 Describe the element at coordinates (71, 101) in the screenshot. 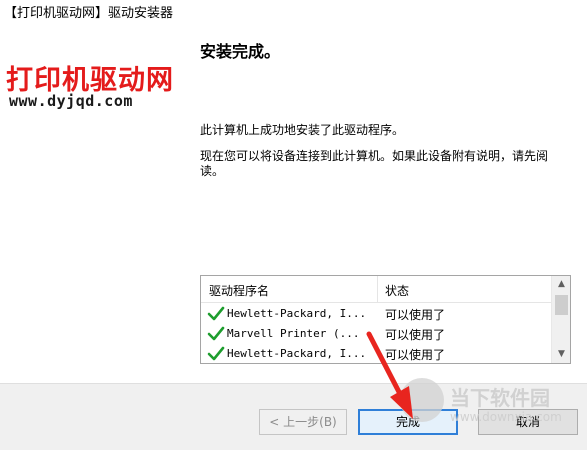

I see `logo-url: www.dyjqd.com` at that location.